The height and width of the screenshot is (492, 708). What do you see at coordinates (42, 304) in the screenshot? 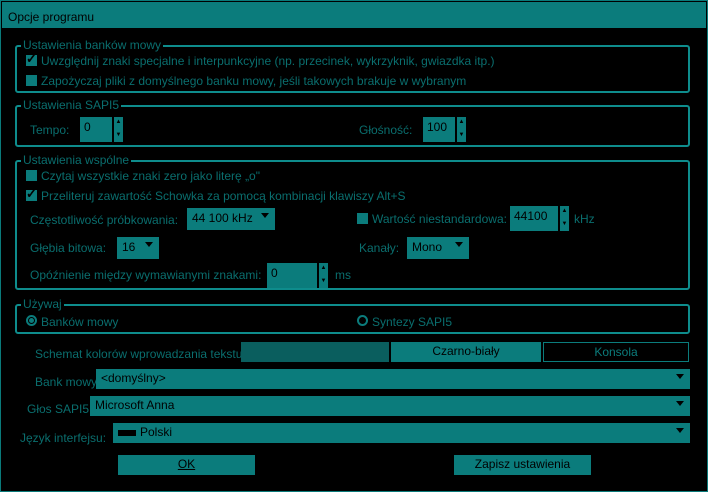
I see `use-legend: Używaj` at bounding box center [42, 304].